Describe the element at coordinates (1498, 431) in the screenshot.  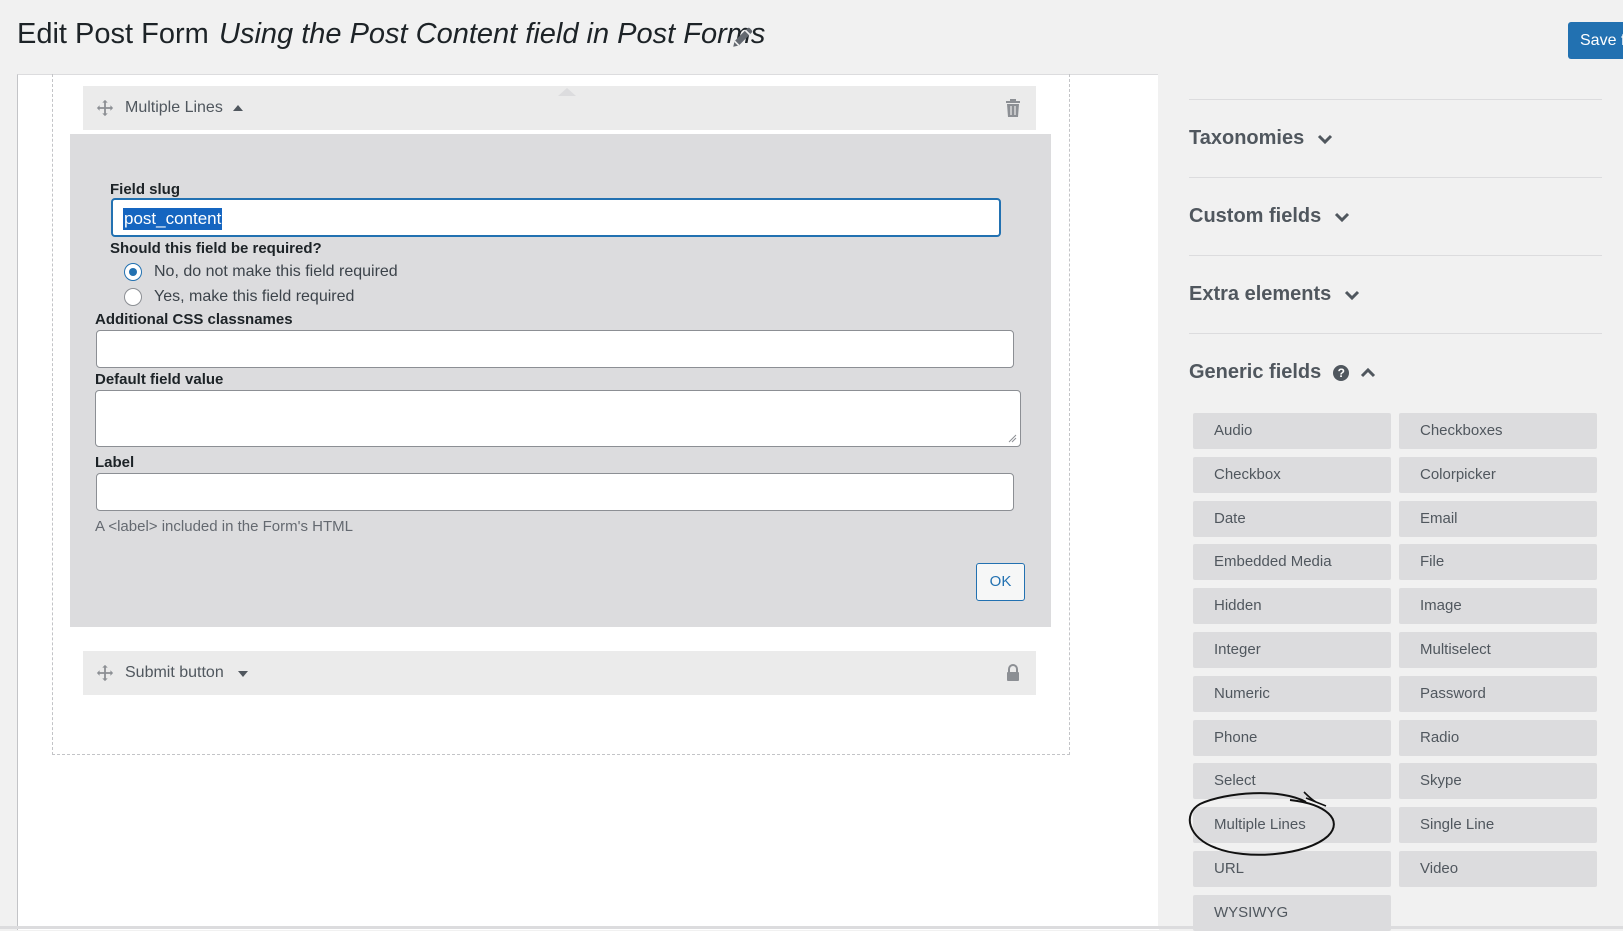
I see `generic-field-button: Checkboxes` at that location.